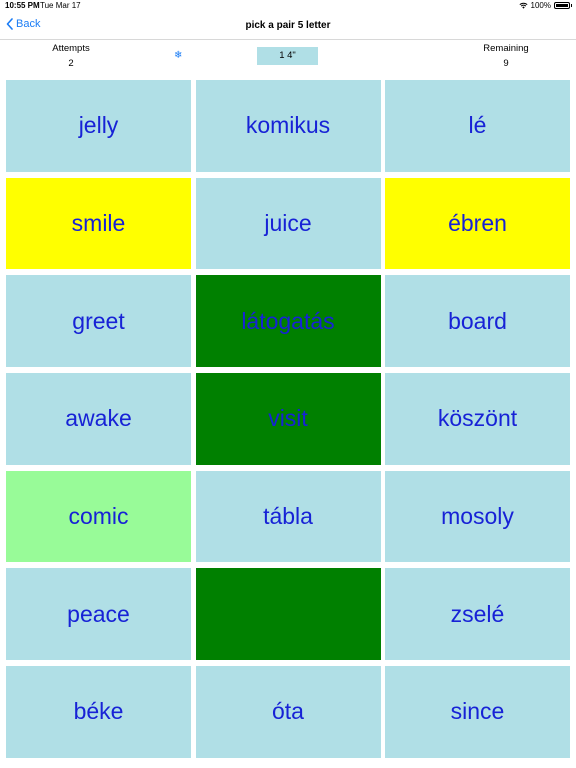 The image size is (576, 768). What do you see at coordinates (477, 516) in the screenshot?
I see `word-card: mosoly` at bounding box center [477, 516].